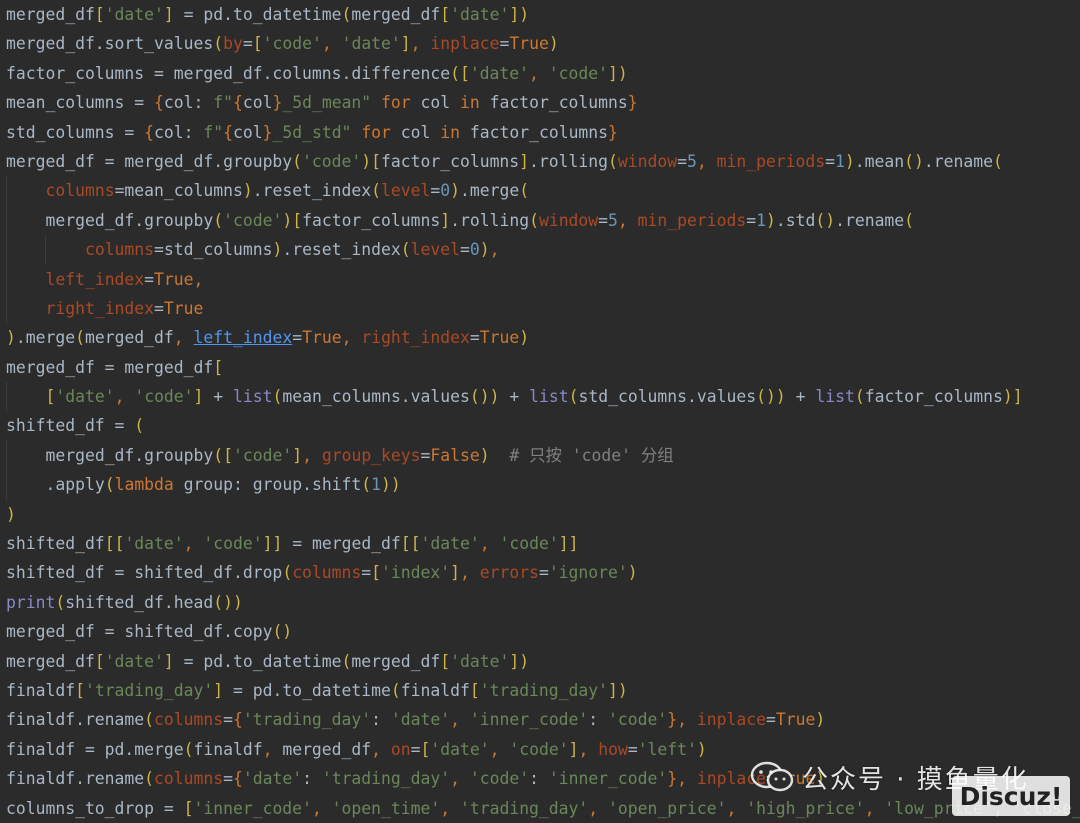 This screenshot has height=823, width=1080. What do you see at coordinates (543, 514) in the screenshot?
I see `code-line: )` at bounding box center [543, 514].